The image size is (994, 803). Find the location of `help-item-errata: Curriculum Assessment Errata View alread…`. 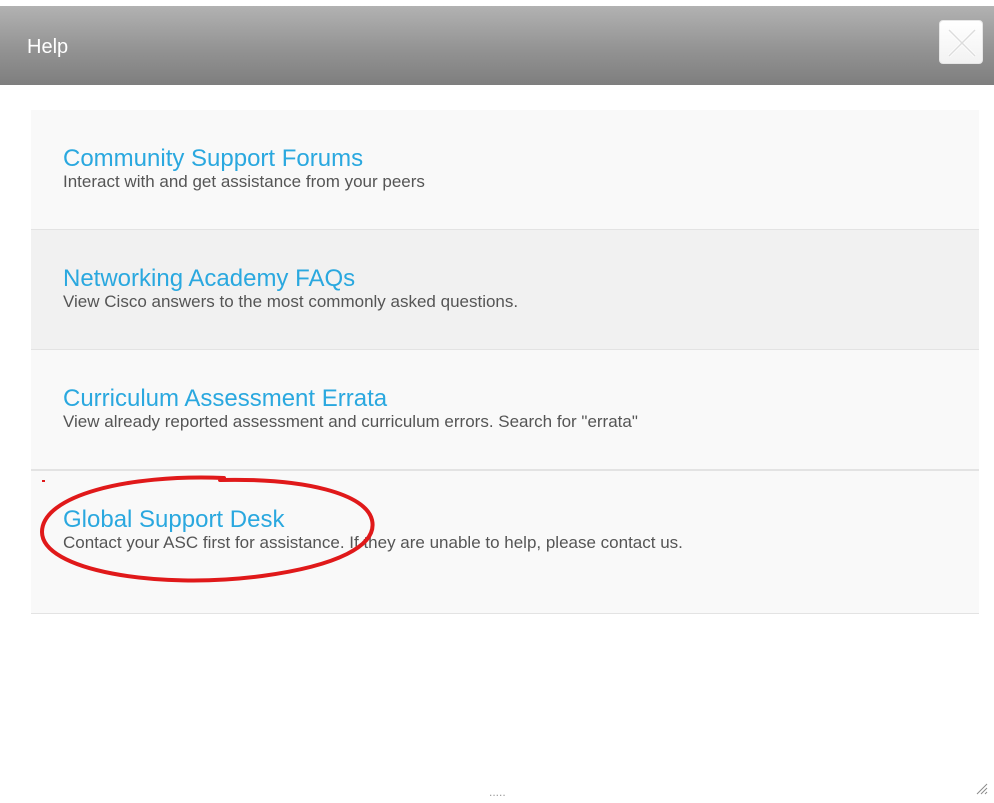

help-item-errata: Curriculum Assessment Errata View alread… is located at coordinates (505, 410).